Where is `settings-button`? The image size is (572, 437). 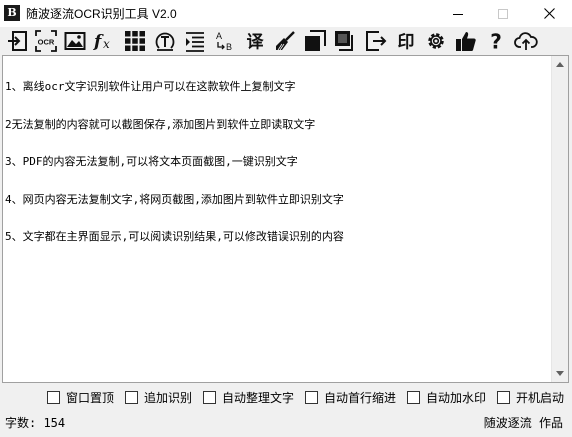 settings-button is located at coordinates (435, 41).